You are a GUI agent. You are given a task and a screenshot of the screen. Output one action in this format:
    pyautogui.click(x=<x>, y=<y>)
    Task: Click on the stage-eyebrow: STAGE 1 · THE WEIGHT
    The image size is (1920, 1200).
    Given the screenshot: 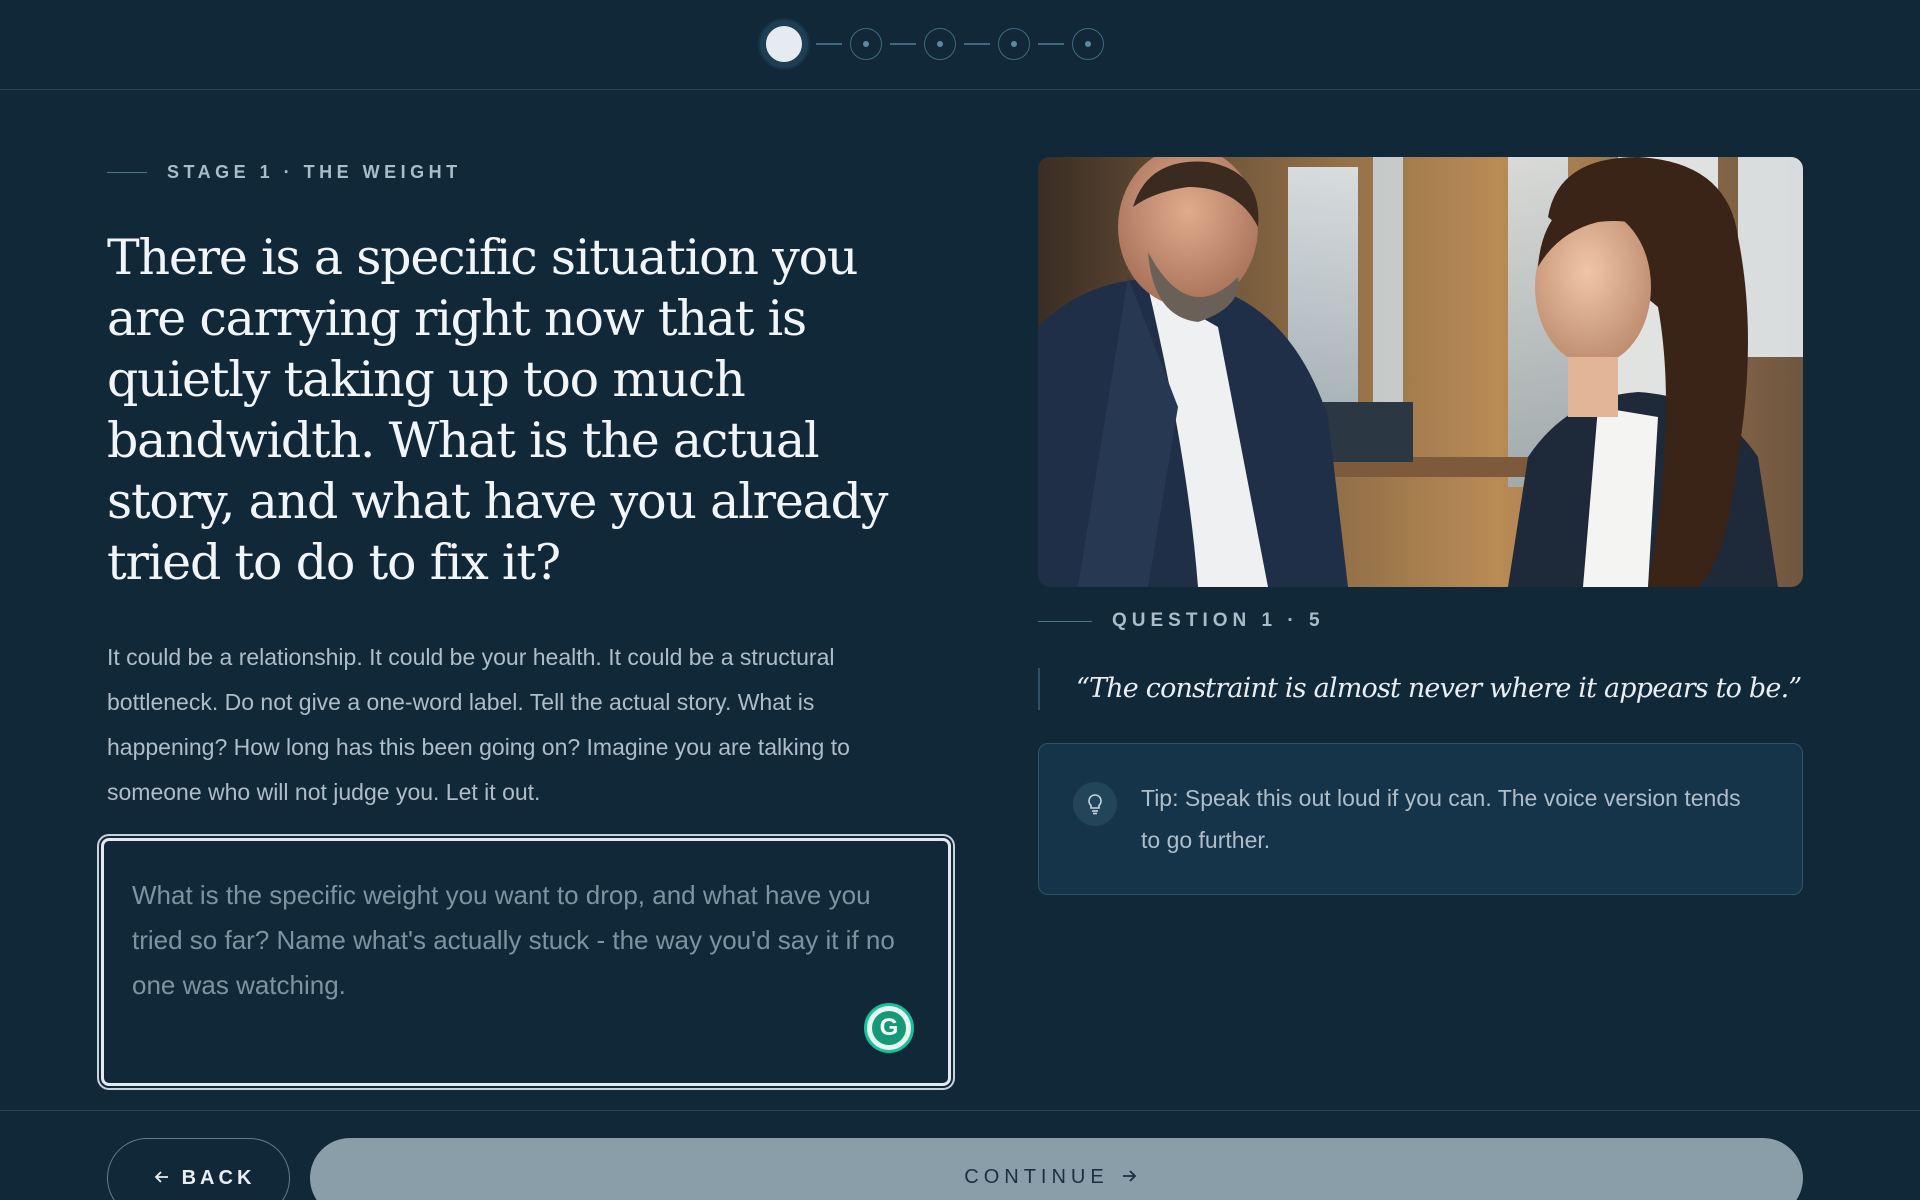 What is the action you would take?
    pyautogui.click(x=522, y=172)
    